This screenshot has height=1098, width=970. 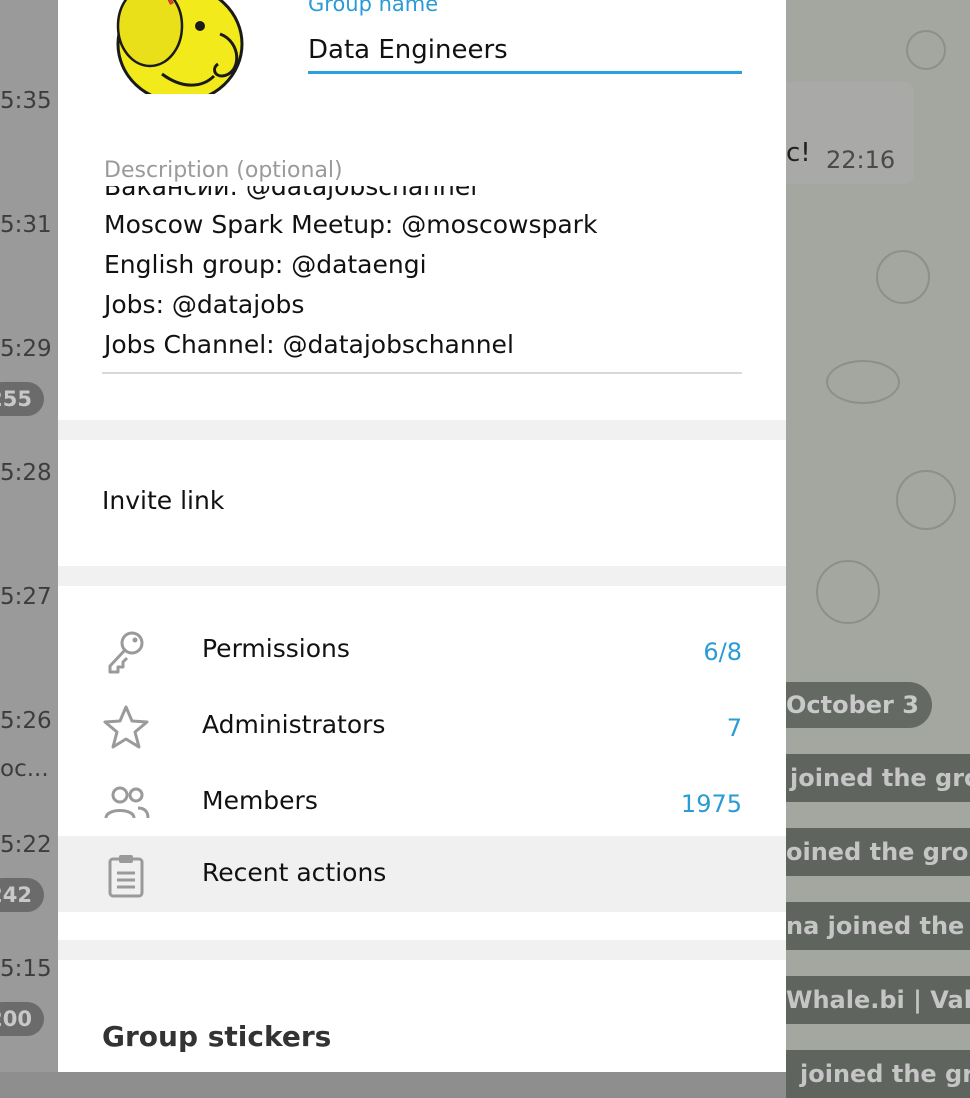 I want to click on group-avatar, so click(x=175, y=55).